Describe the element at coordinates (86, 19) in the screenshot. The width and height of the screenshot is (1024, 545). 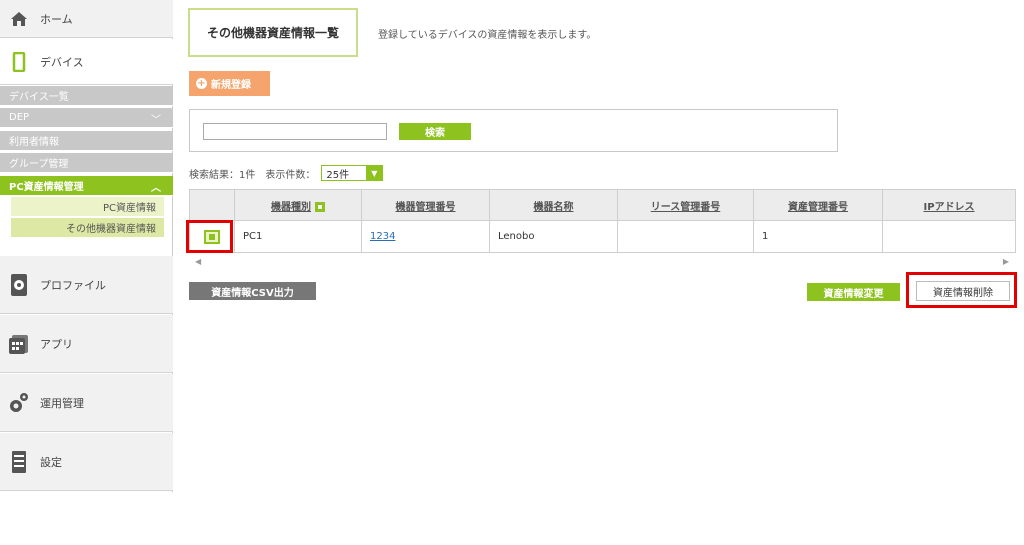
I see `nav-home: ホーム` at that location.